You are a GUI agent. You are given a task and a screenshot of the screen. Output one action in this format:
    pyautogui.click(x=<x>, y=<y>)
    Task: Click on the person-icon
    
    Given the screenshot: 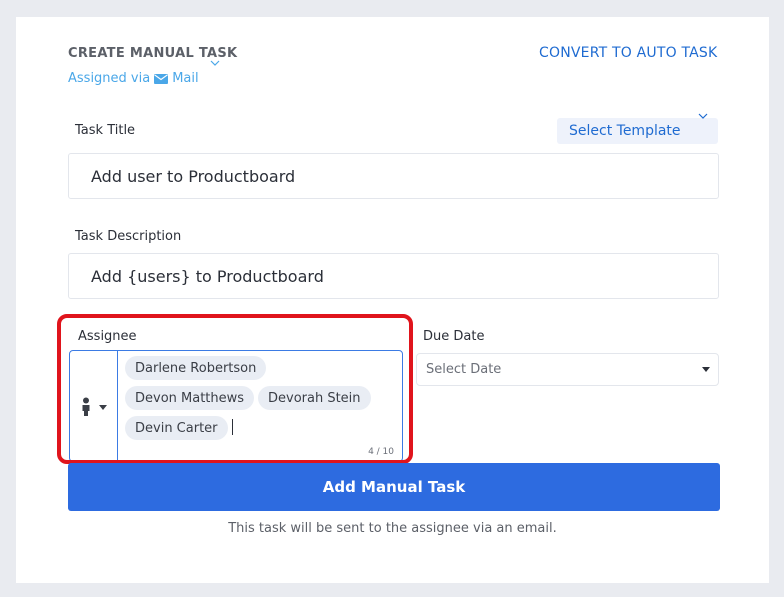 What is the action you would take?
    pyautogui.click(x=86, y=406)
    